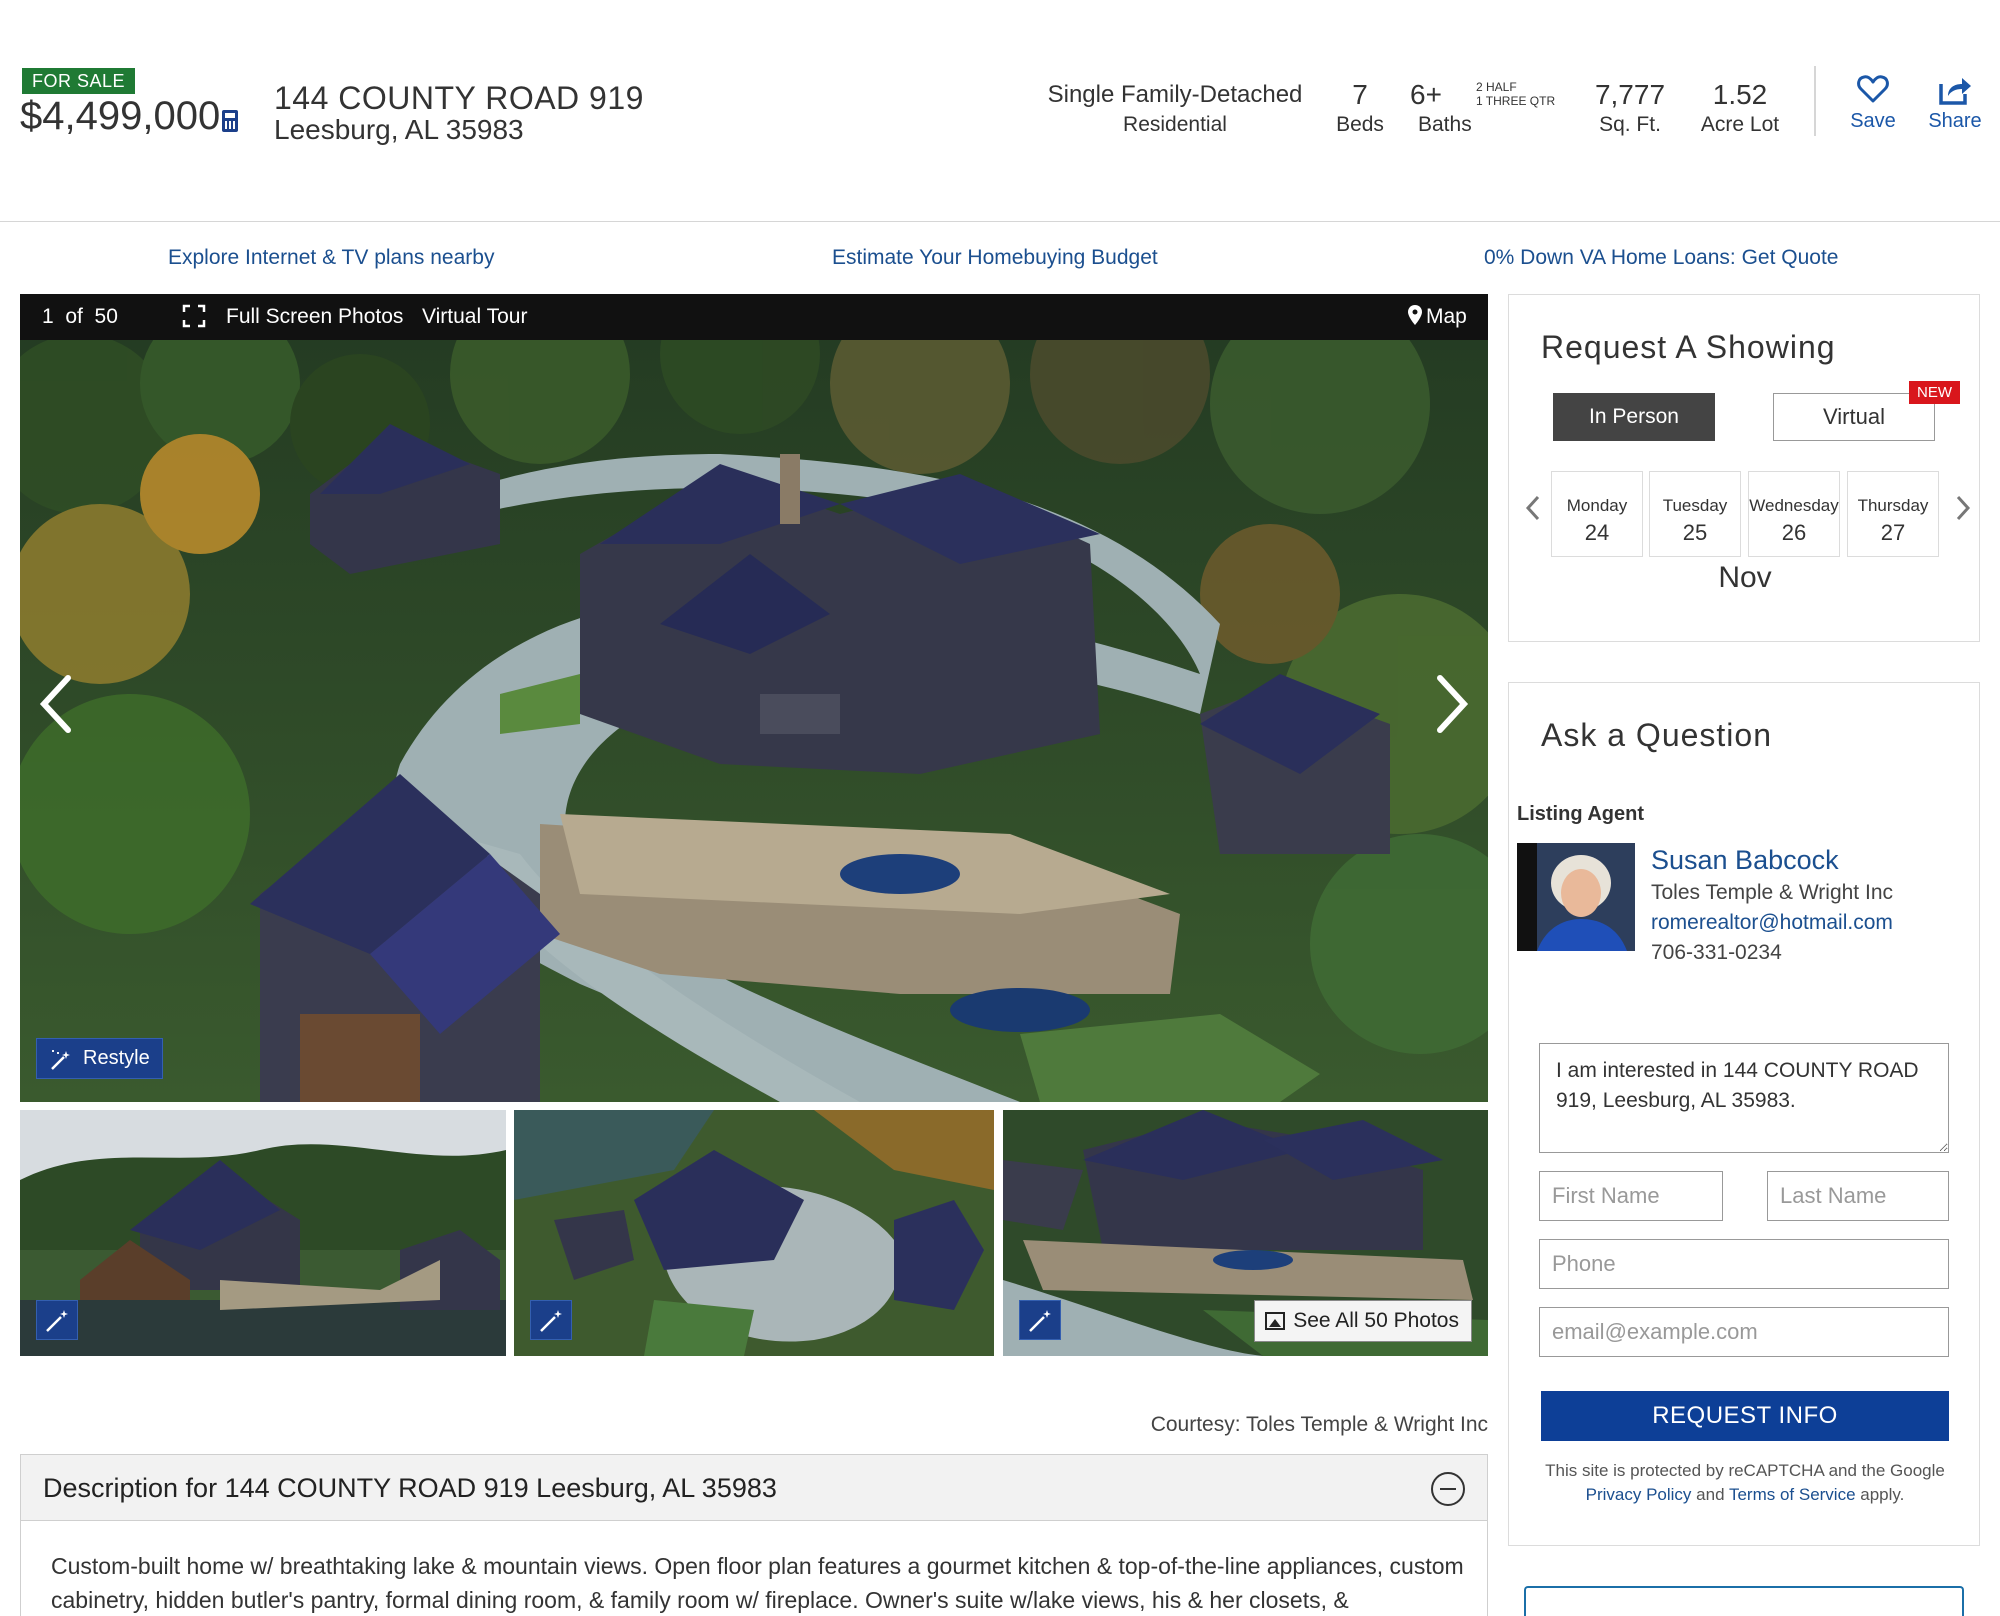 The image size is (2000, 1616). Describe the element at coordinates (1688, 347) in the screenshot. I see `request-showing-title: Request A Showing` at that location.